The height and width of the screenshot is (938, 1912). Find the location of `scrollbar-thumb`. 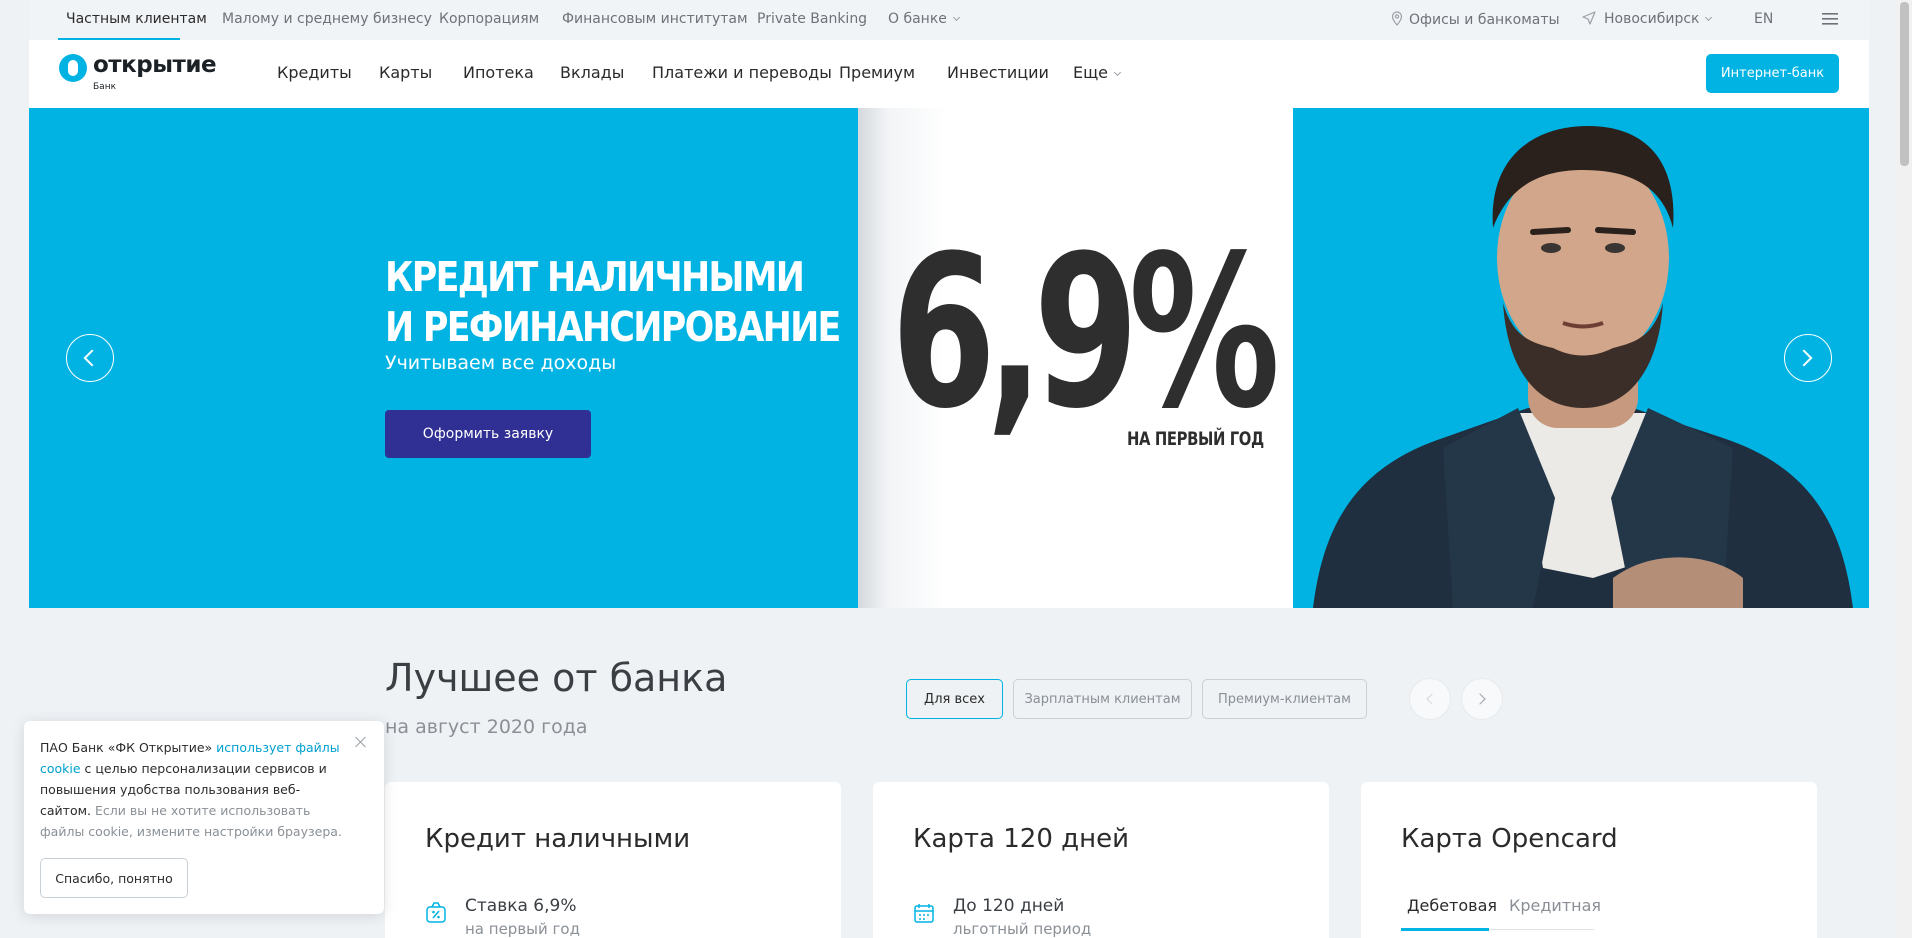

scrollbar-thumb is located at coordinates (1904, 84).